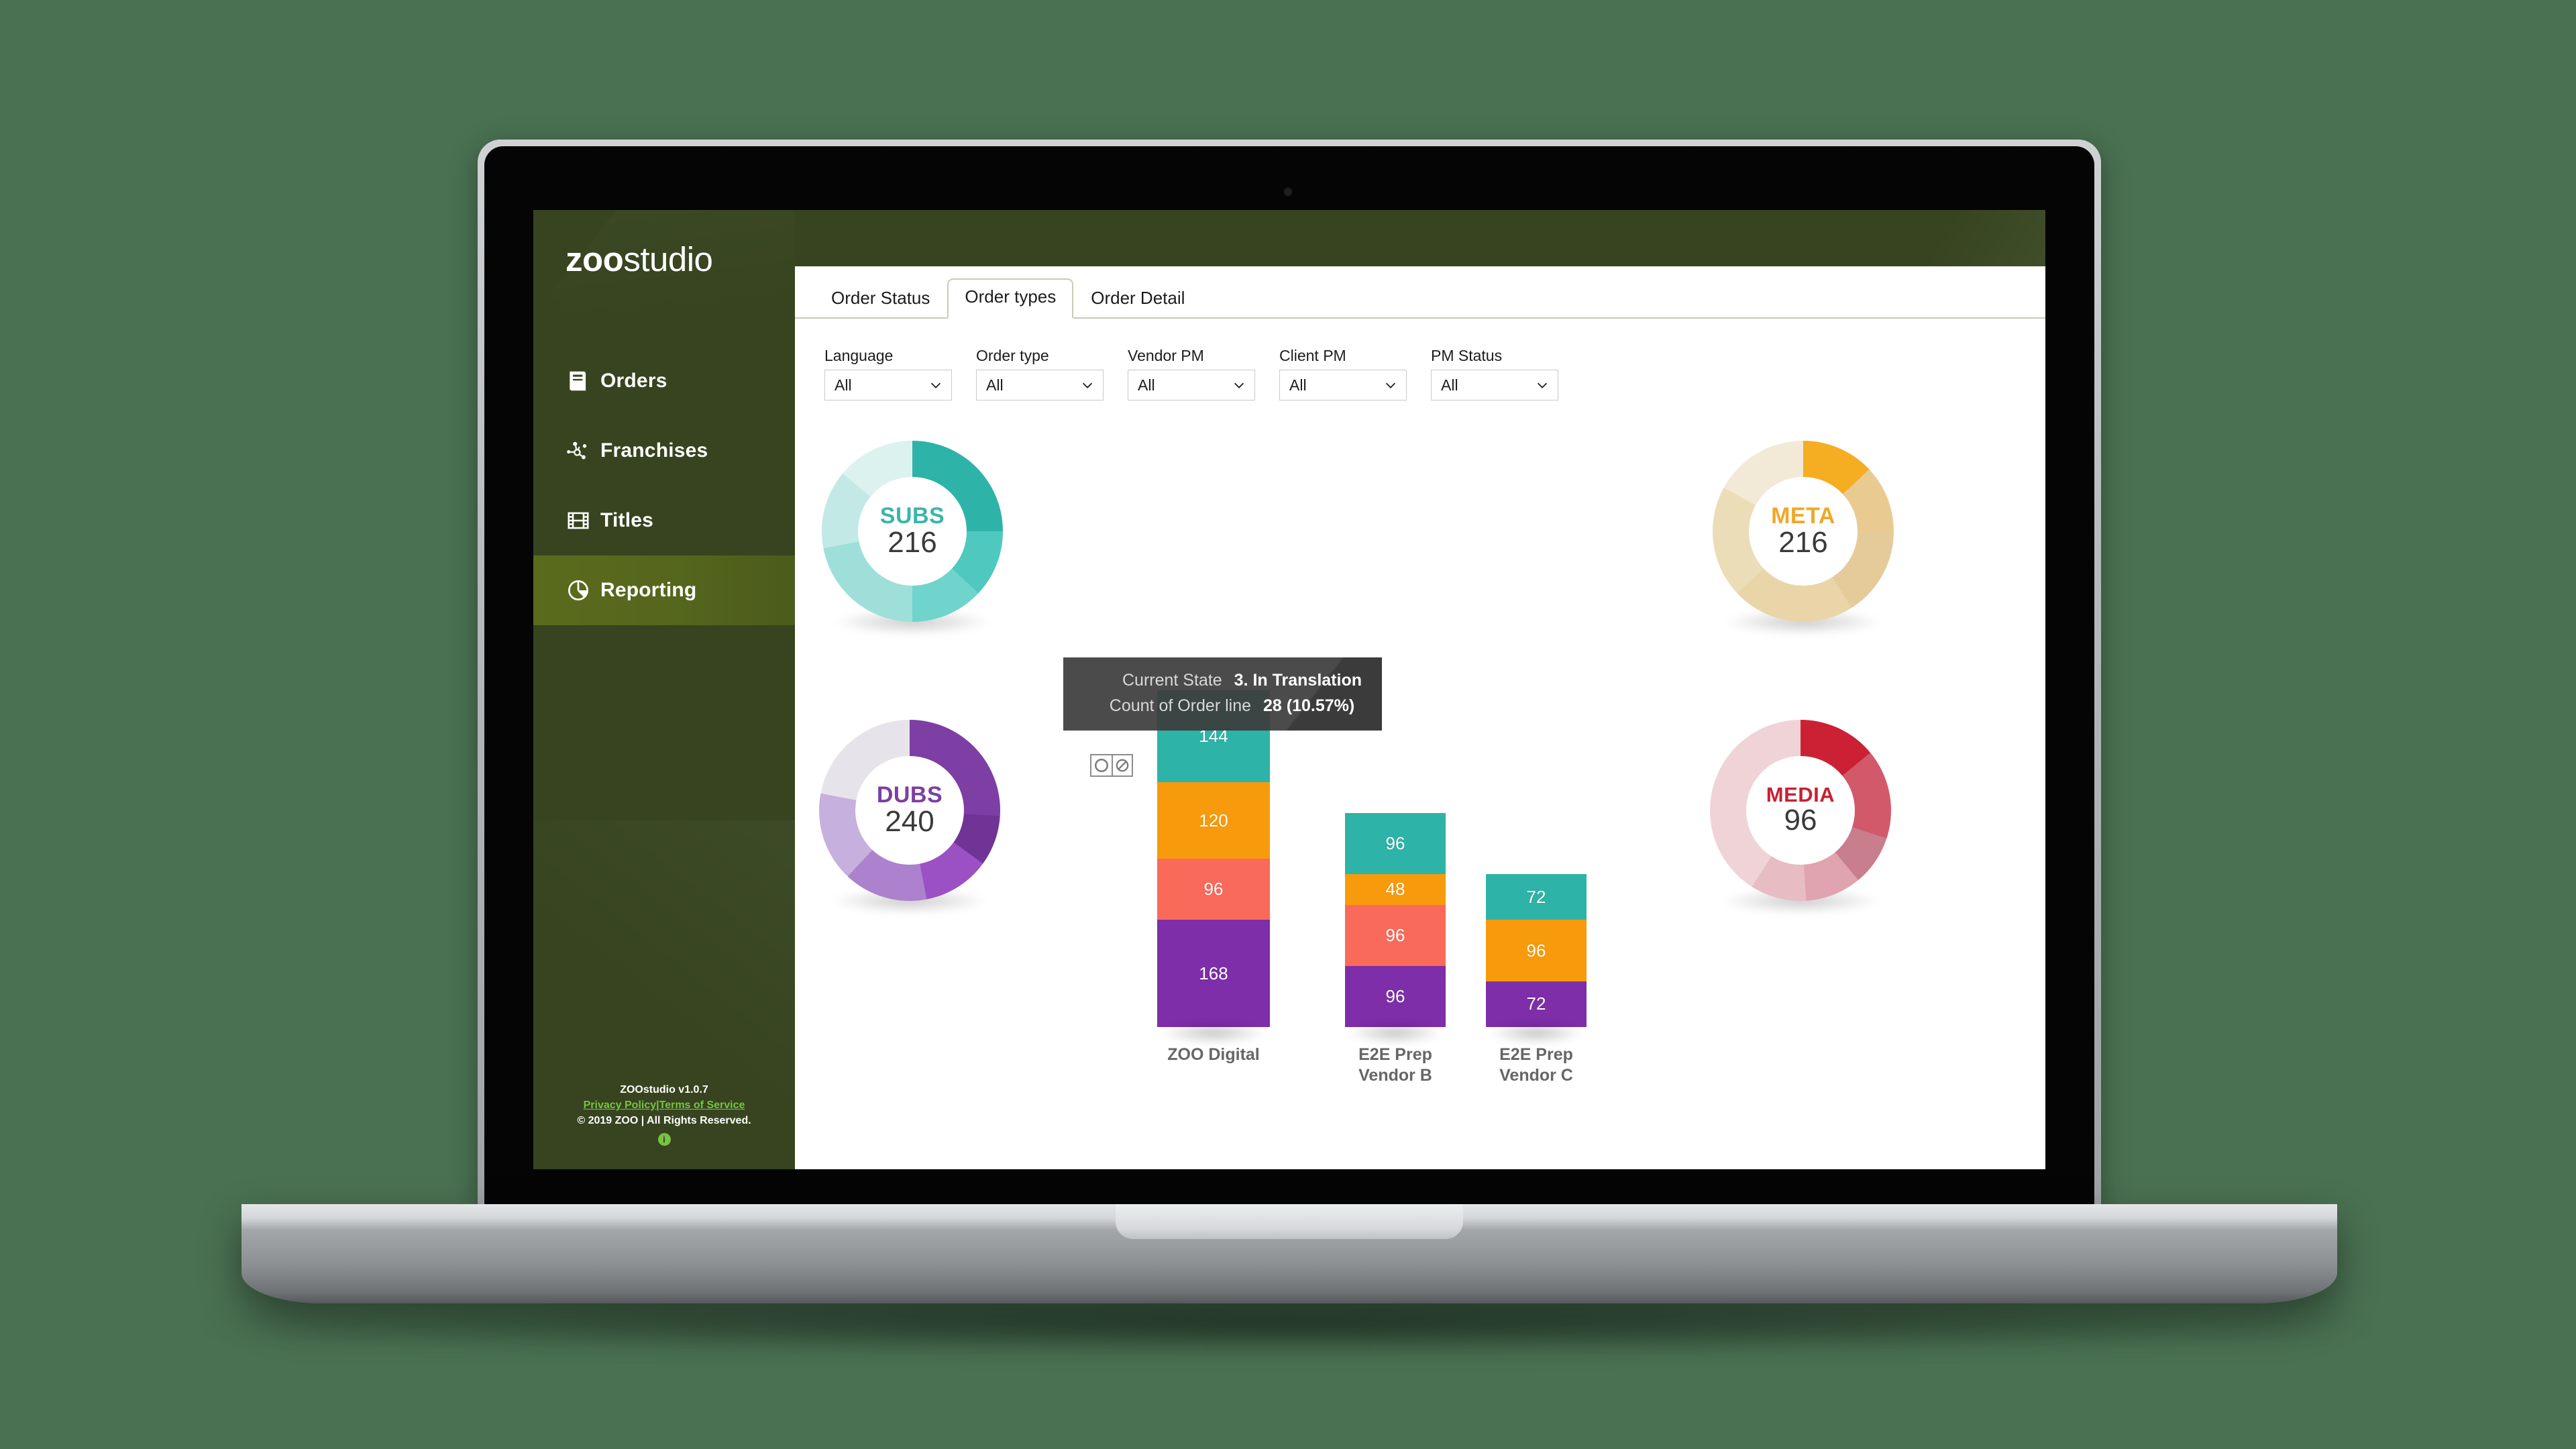 Image resolution: width=2576 pixels, height=1449 pixels. I want to click on brand-logo: zoostudio, so click(664, 243).